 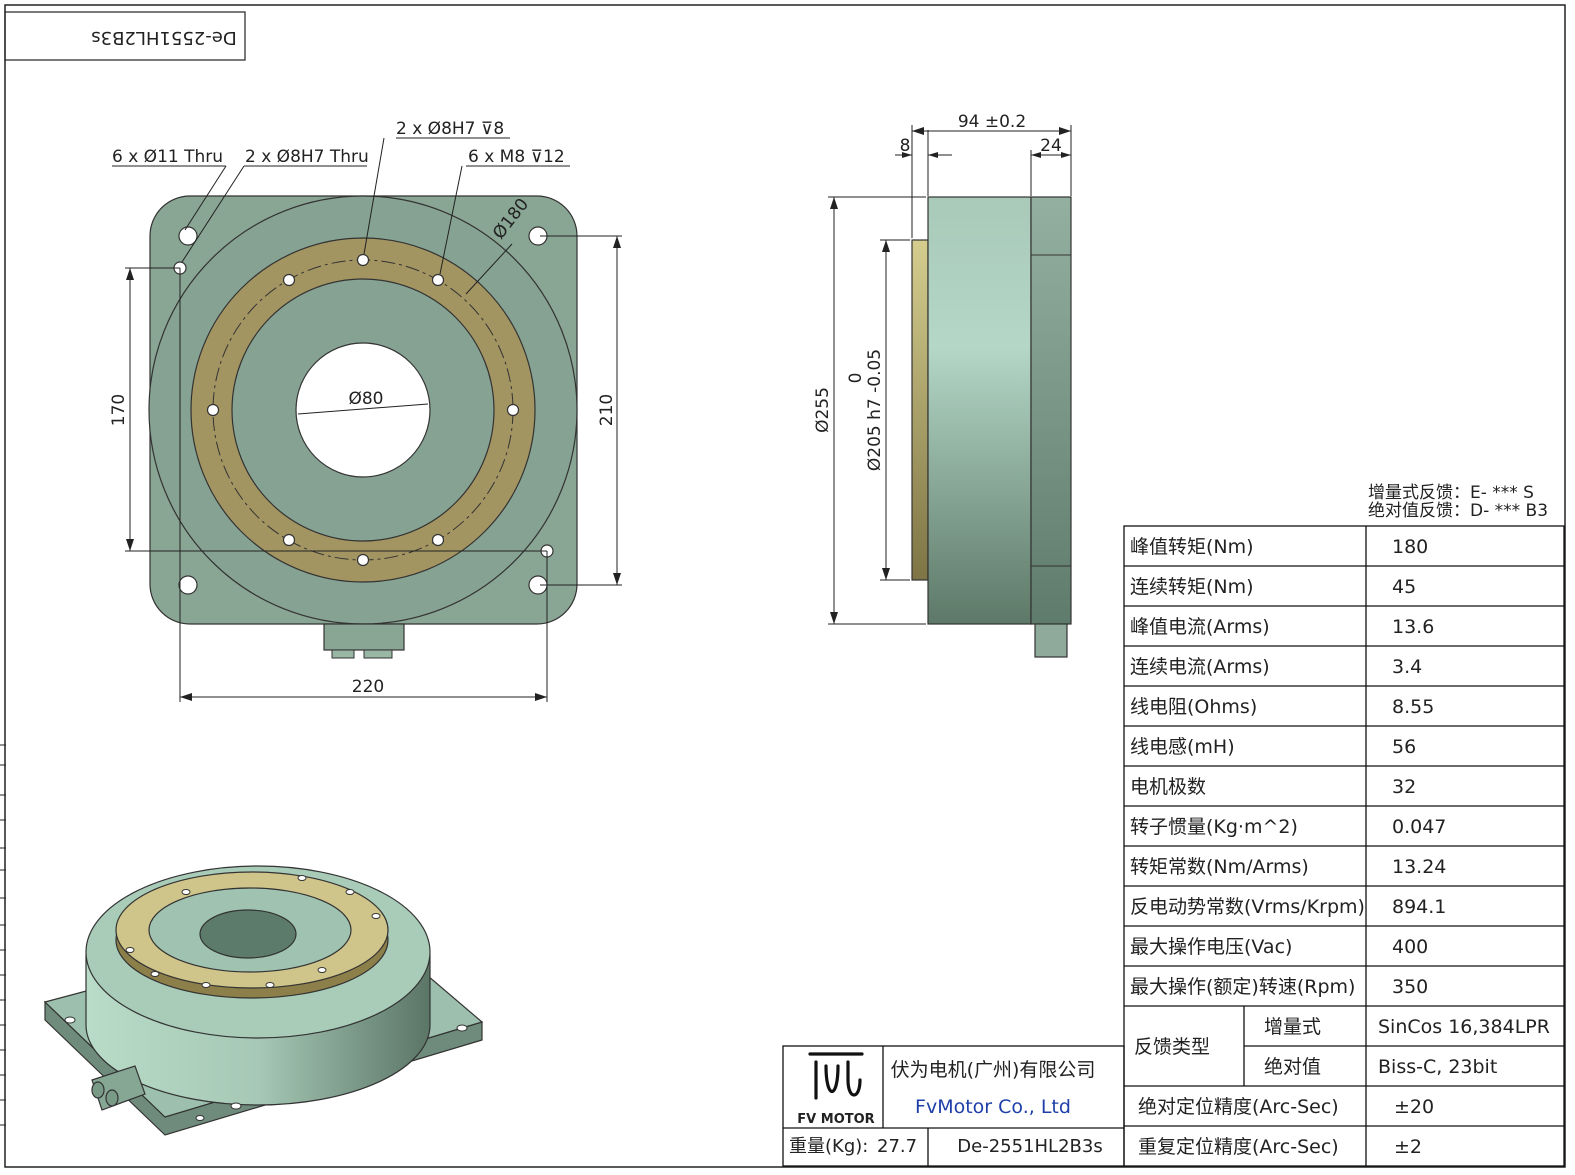 What do you see at coordinates (1419, 907) in the screenshot?
I see `spec-value: 894.1` at bounding box center [1419, 907].